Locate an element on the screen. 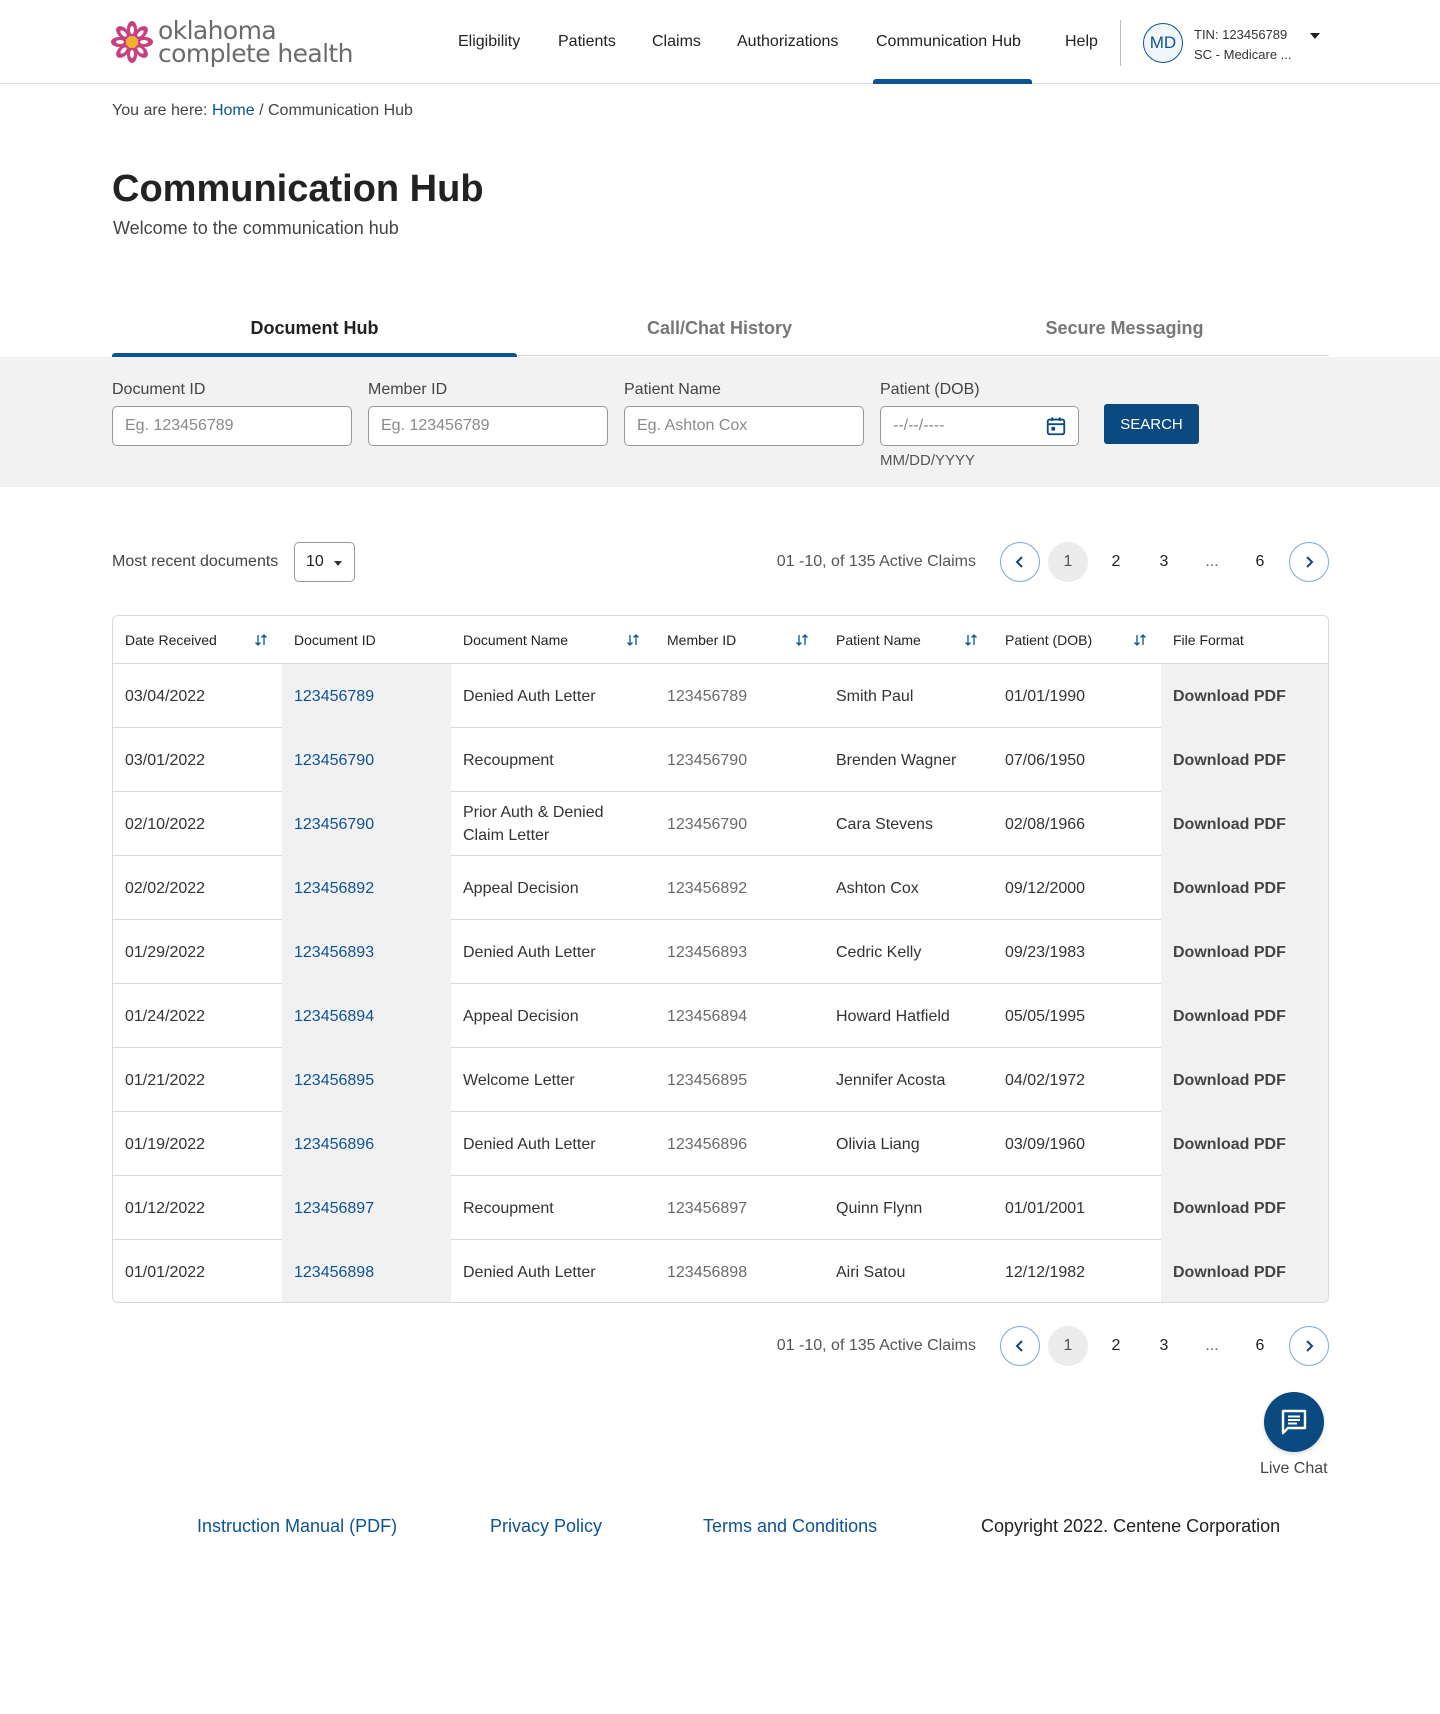 The height and width of the screenshot is (1714, 1440). breadcrumb-prefix: You are here: is located at coordinates (160, 110).